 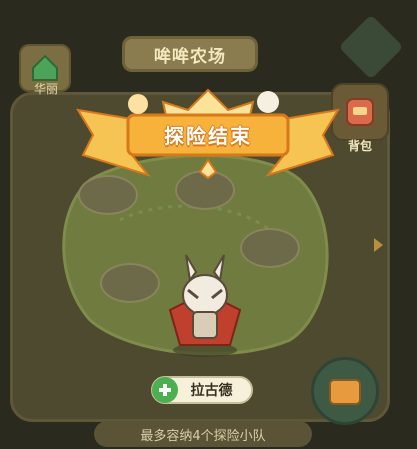 What do you see at coordinates (203, 434) in the screenshot?
I see `capacity-hint: 最多容纳4个探险小队` at bounding box center [203, 434].